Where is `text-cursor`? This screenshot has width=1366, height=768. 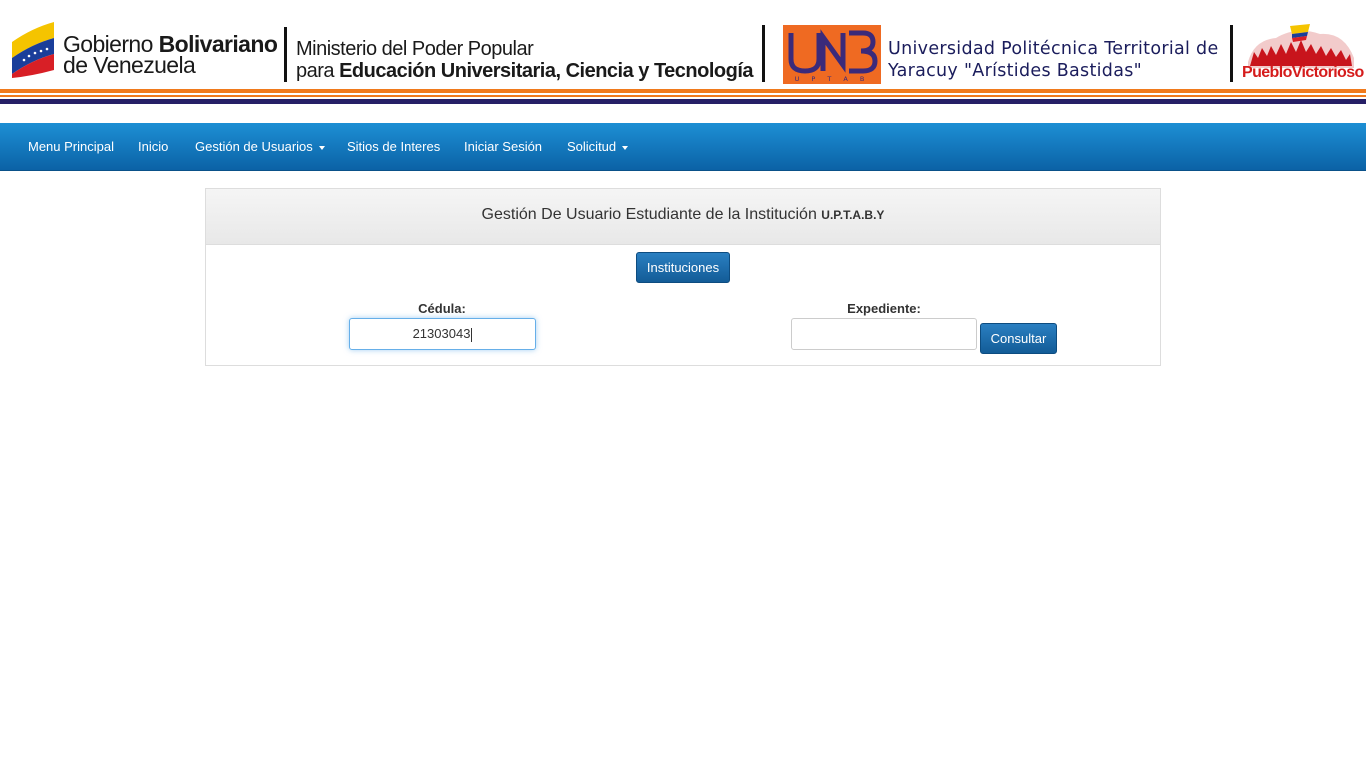 text-cursor is located at coordinates (472, 334).